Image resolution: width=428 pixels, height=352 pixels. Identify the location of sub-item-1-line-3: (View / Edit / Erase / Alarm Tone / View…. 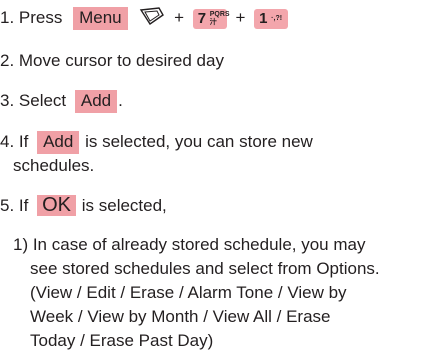
(188, 292).